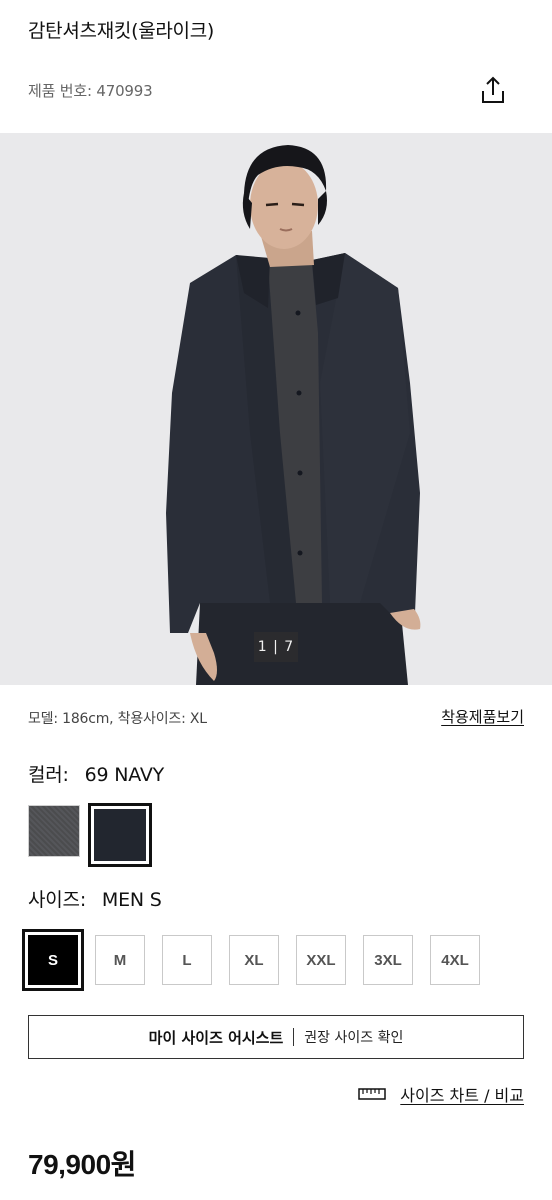 This screenshot has height=1200, width=552. Describe the element at coordinates (117, 719) in the screenshot. I see `model-info: 모델: 186cm, 착용사이즈: XL` at that location.